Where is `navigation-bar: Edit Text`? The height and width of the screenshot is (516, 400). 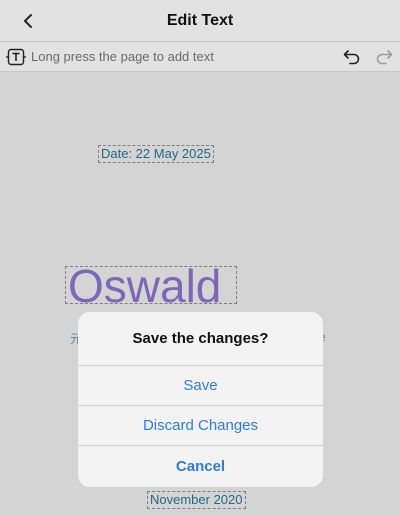
navigation-bar: Edit Text is located at coordinates (200, 21).